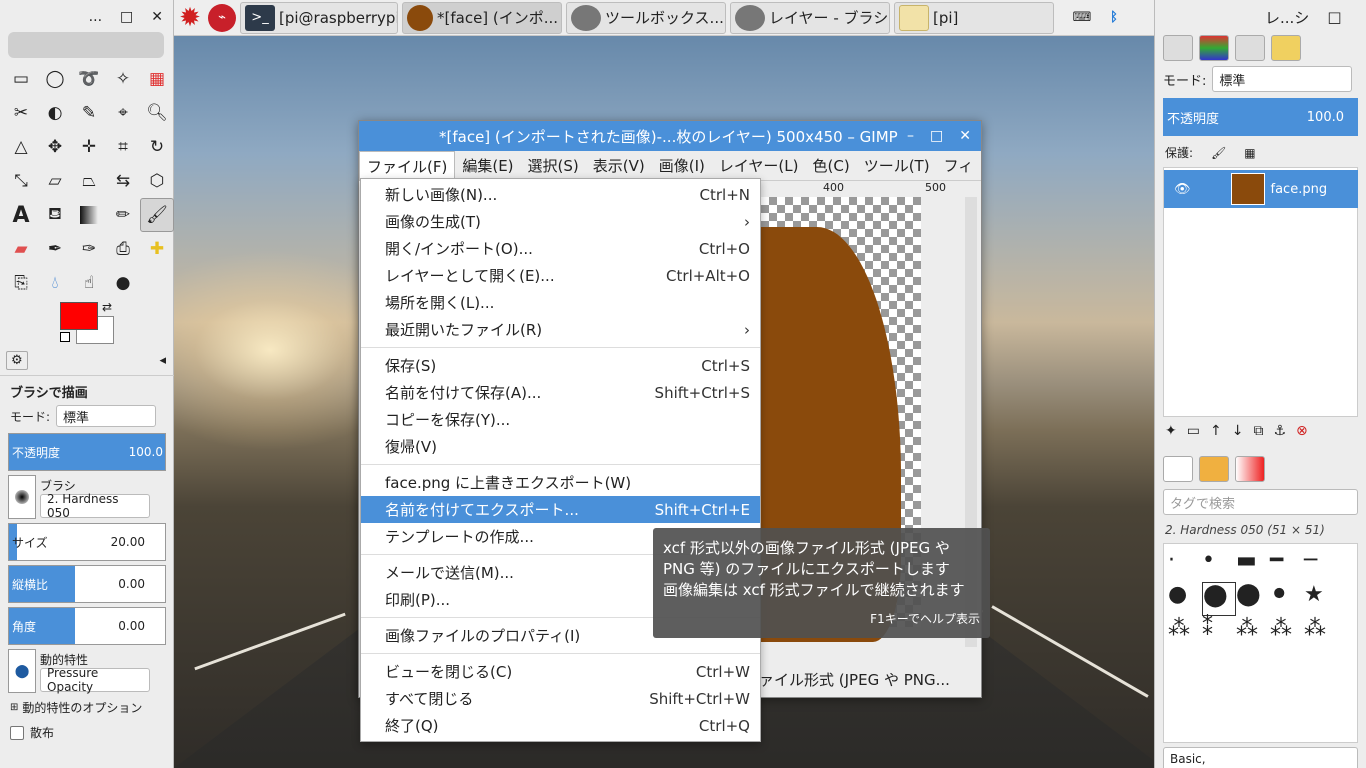  What do you see at coordinates (123, 215) in the screenshot?
I see `pencil-icon: ✏` at bounding box center [123, 215].